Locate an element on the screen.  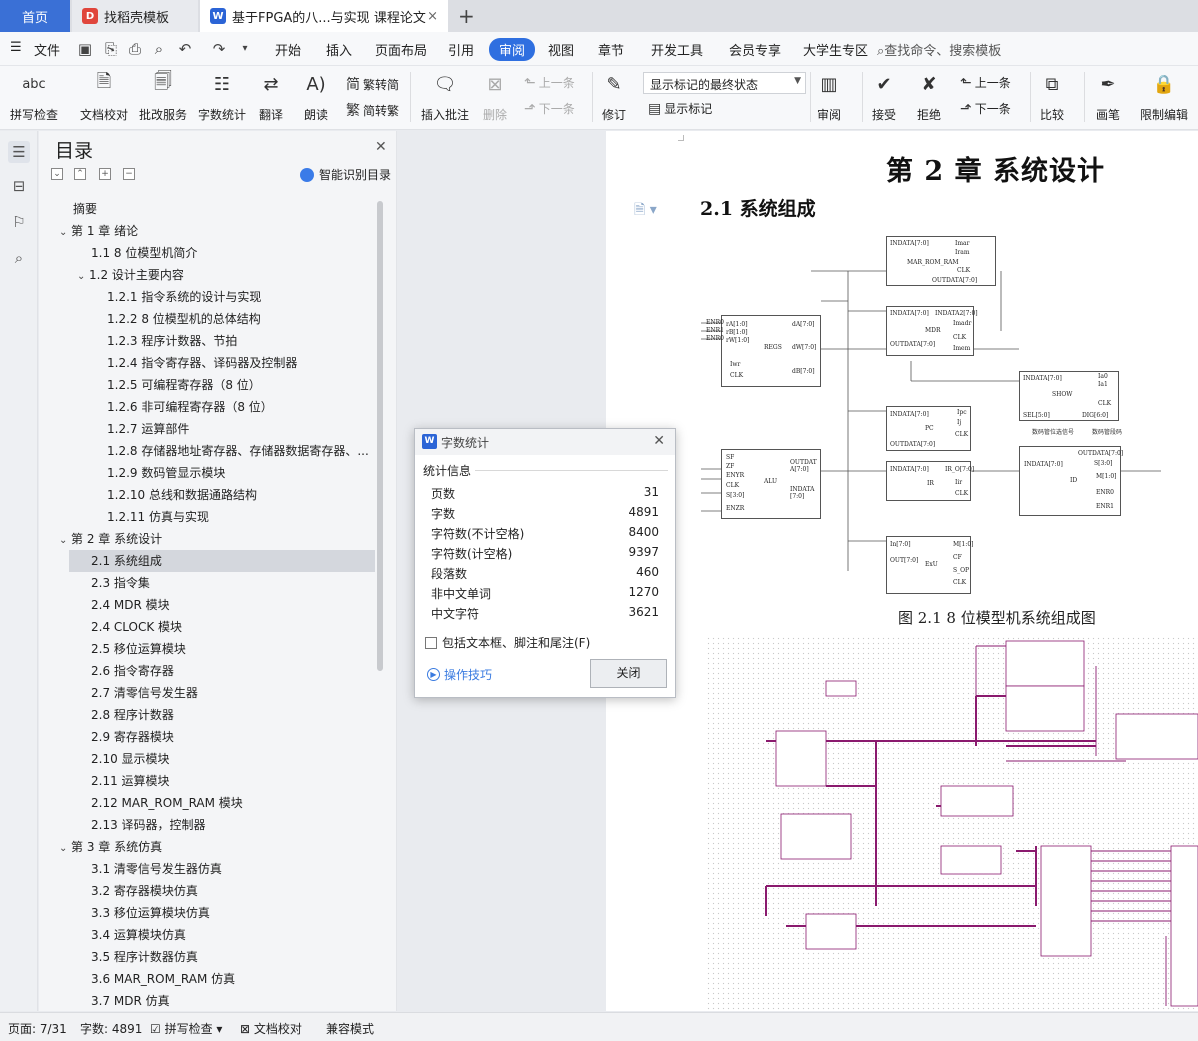
menu-start: 开始 is located at coordinates (288, 49).